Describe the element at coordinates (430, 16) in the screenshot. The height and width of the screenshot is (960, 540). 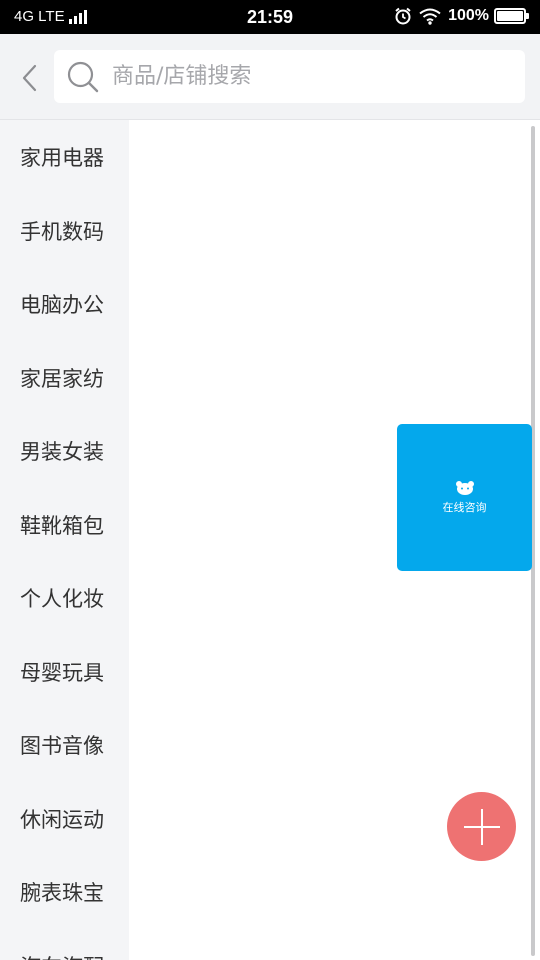
I see `wifi-icon` at that location.